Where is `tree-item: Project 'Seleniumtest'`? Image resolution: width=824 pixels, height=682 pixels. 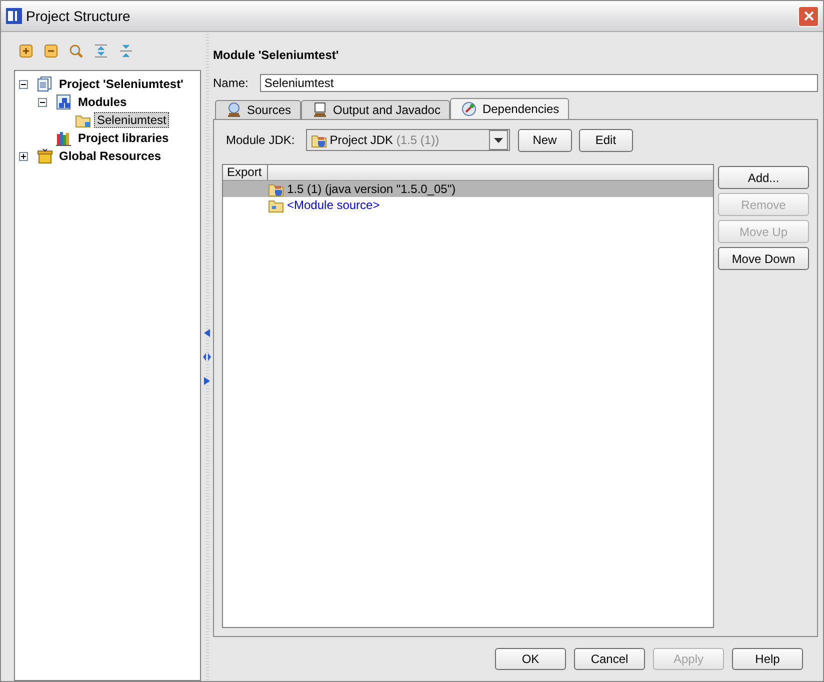 tree-item: Project 'Seleniumtest' is located at coordinates (121, 84).